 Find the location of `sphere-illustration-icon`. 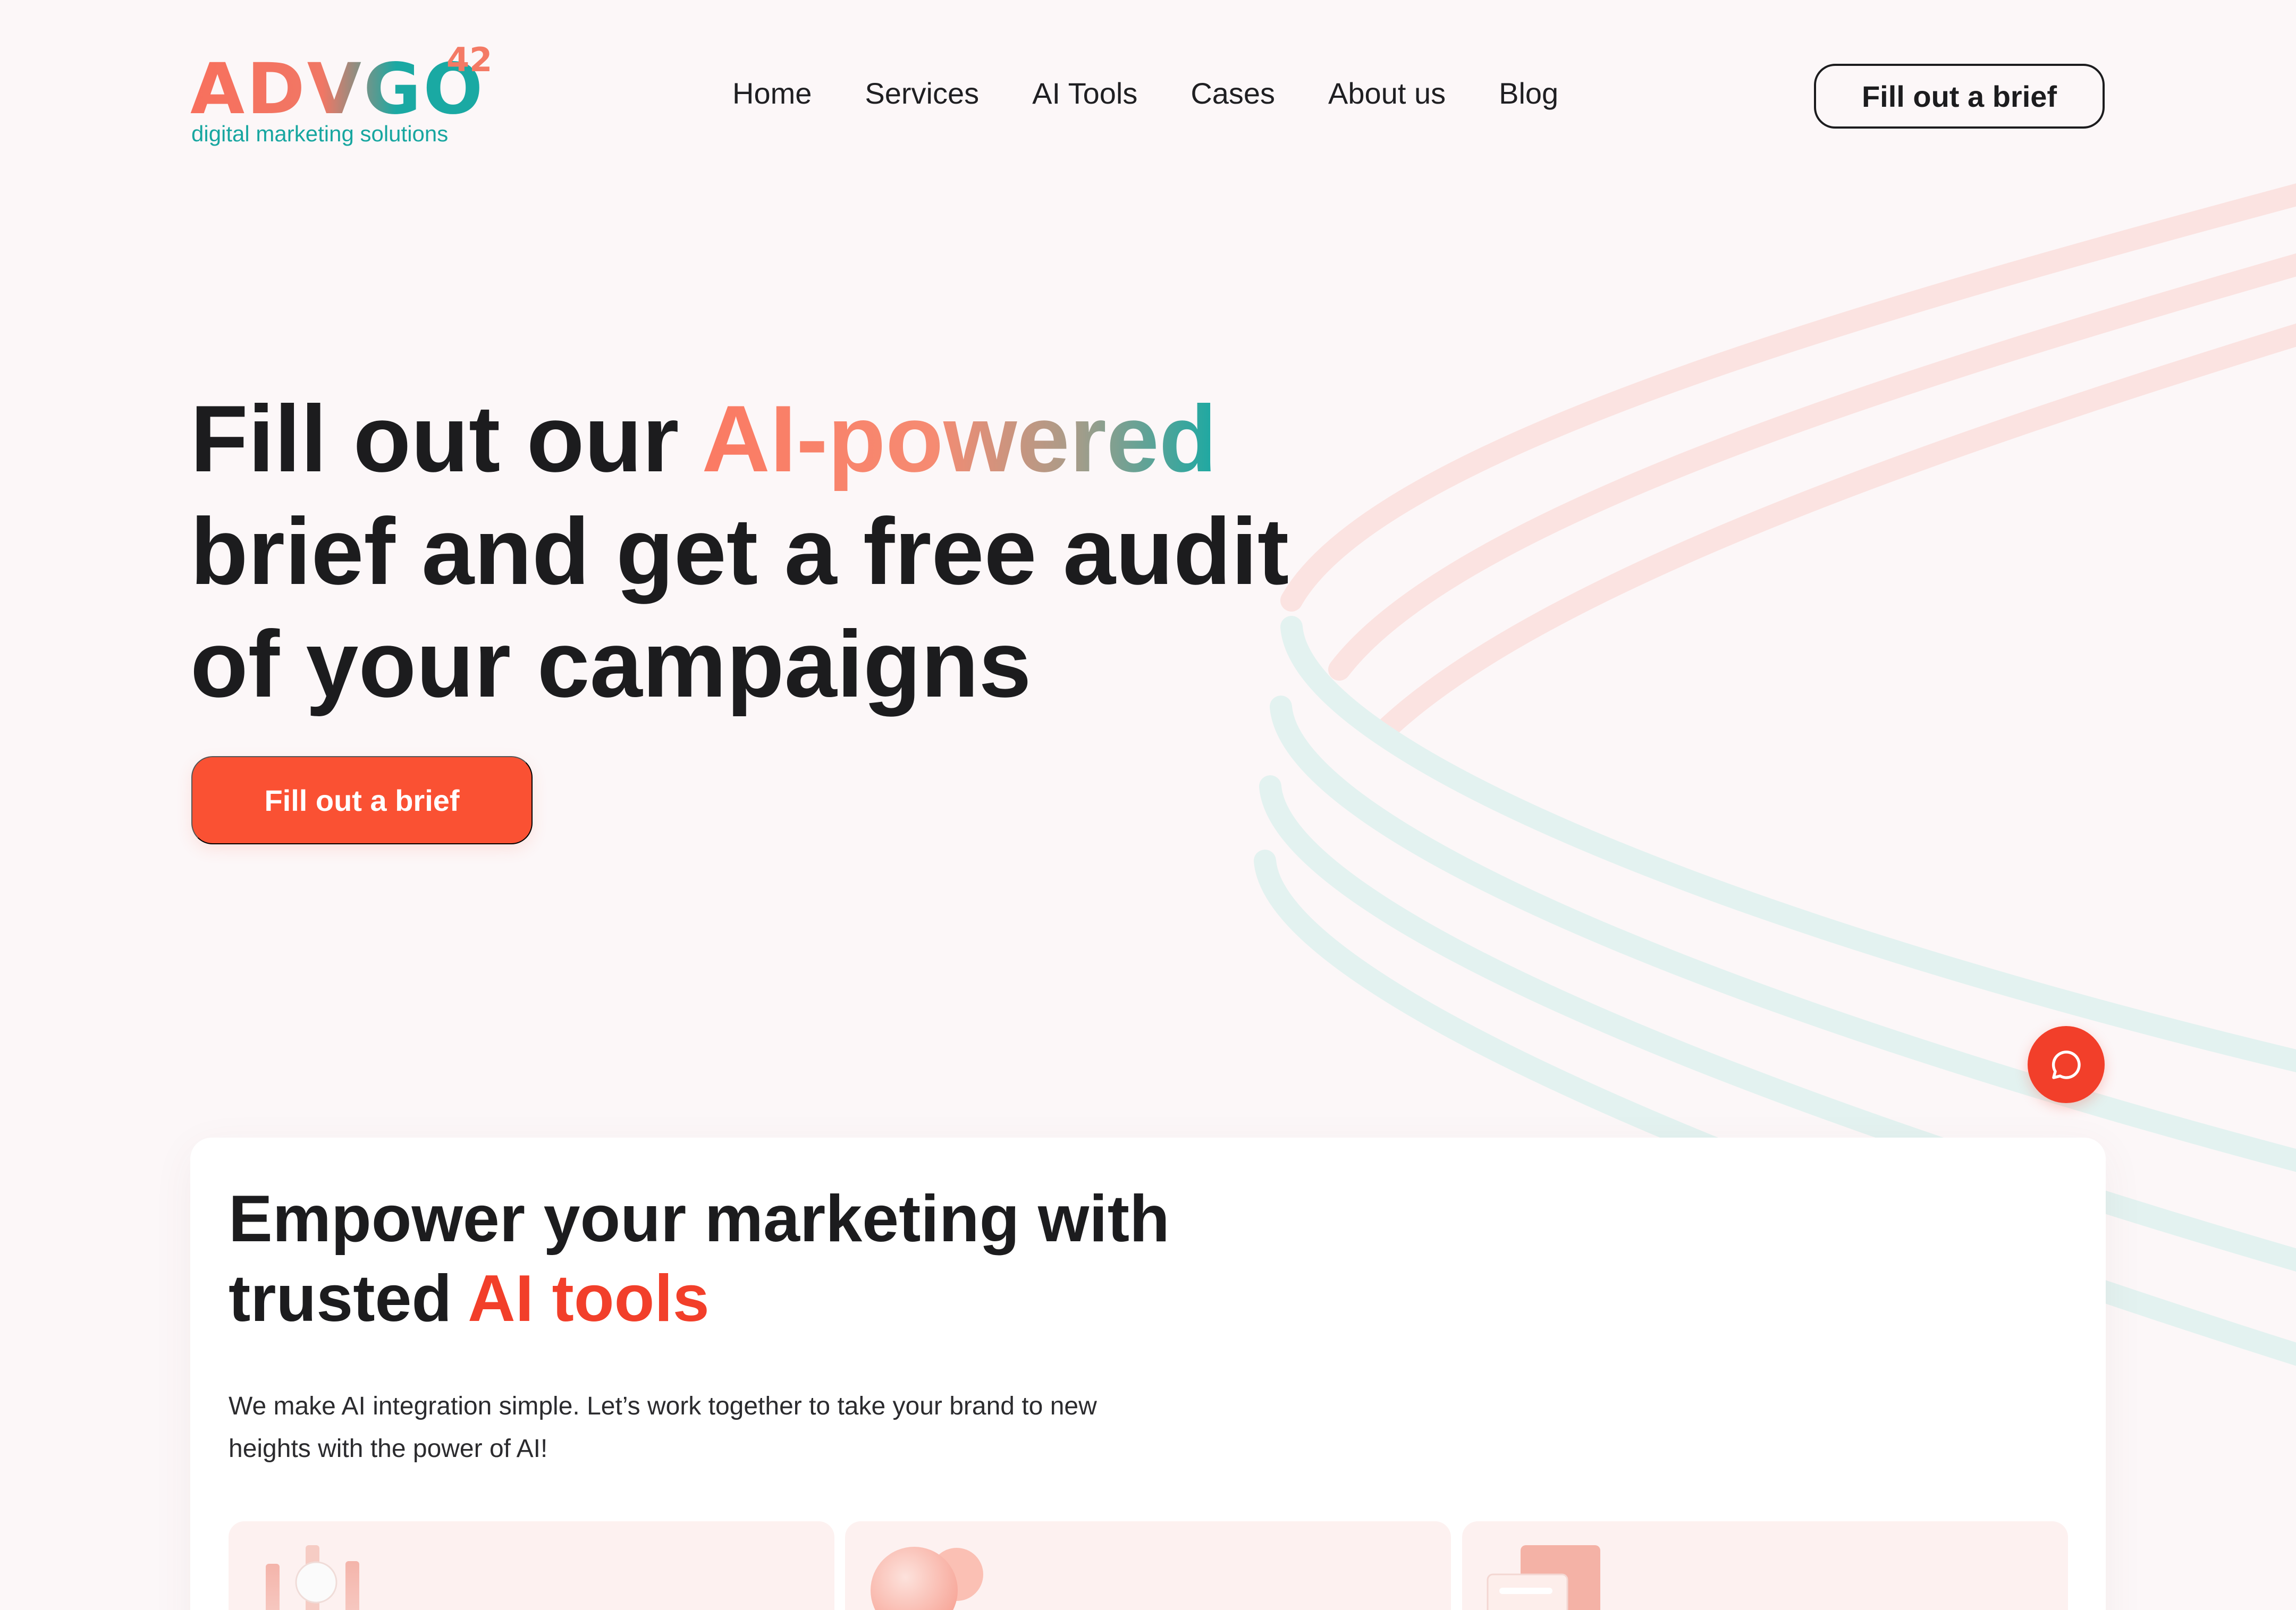

sphere-illustration-icon is located at coordinates (927, 1578).